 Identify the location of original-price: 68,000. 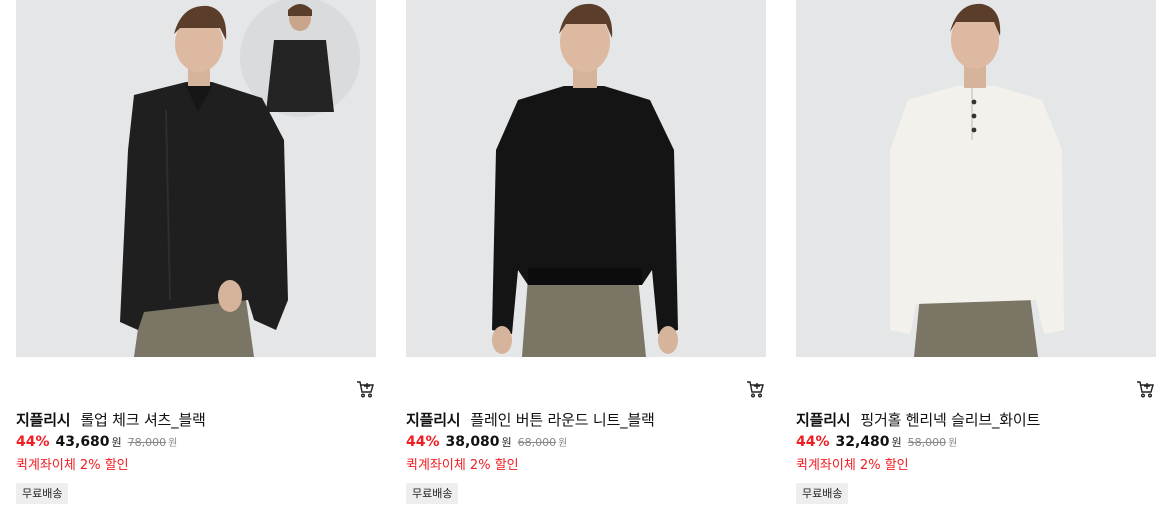
(537, 442).